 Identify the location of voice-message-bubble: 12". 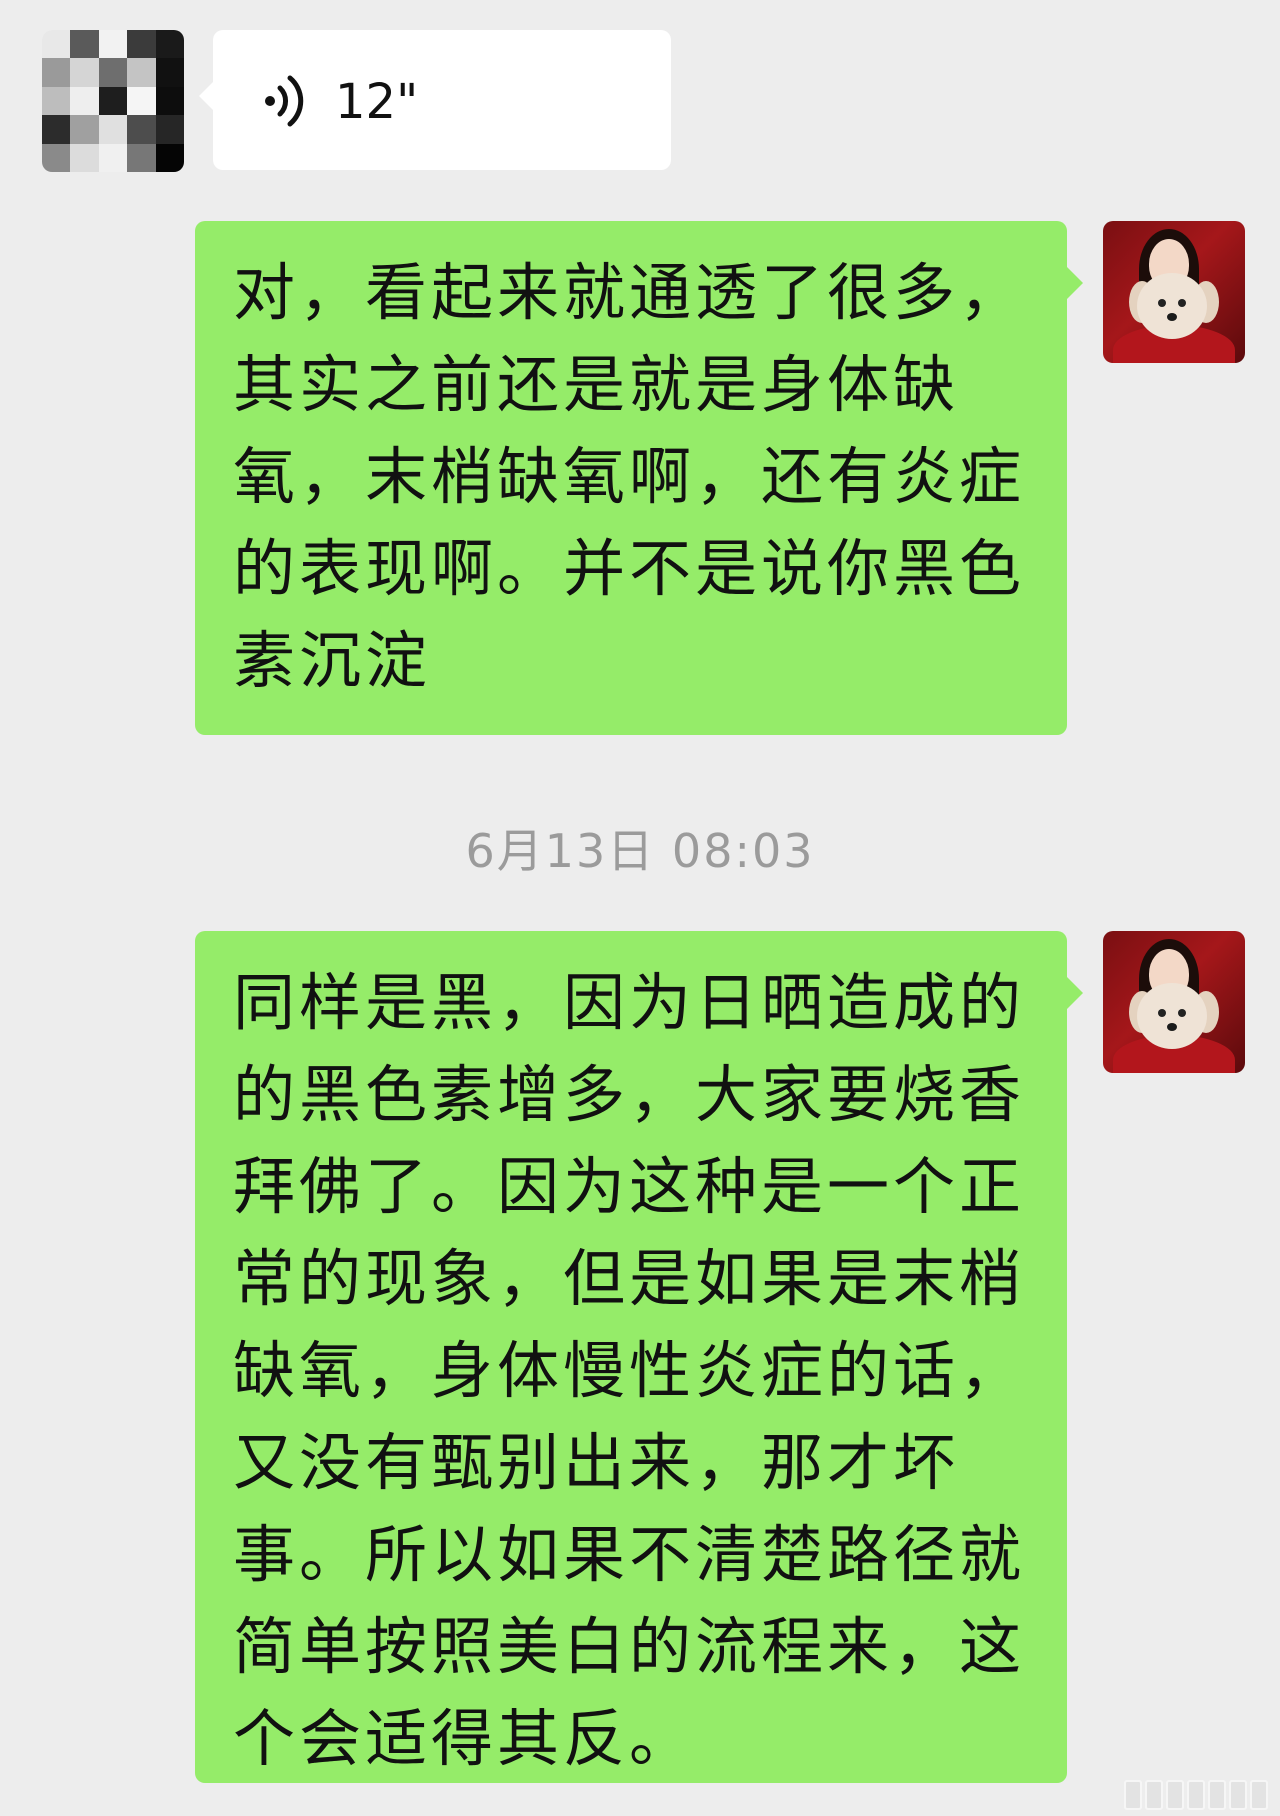
(435, 100).